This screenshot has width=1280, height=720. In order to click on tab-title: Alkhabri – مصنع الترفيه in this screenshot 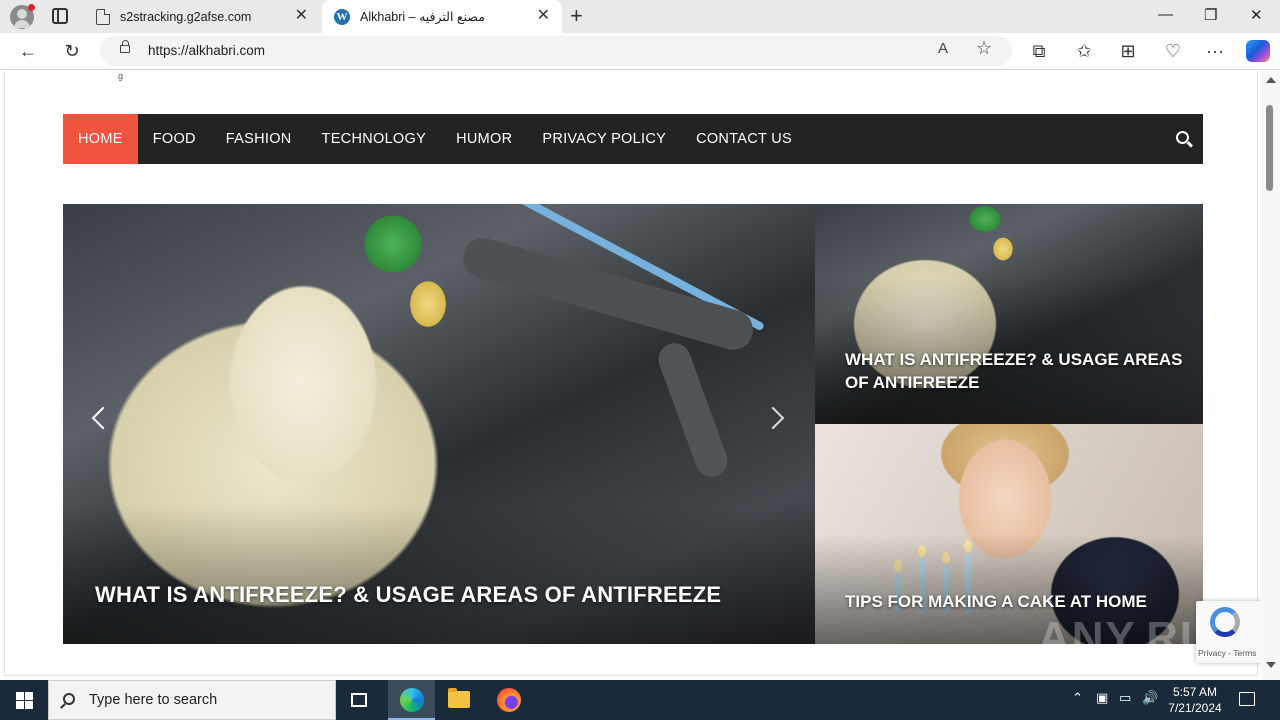, I will do `click(422, 17)`.